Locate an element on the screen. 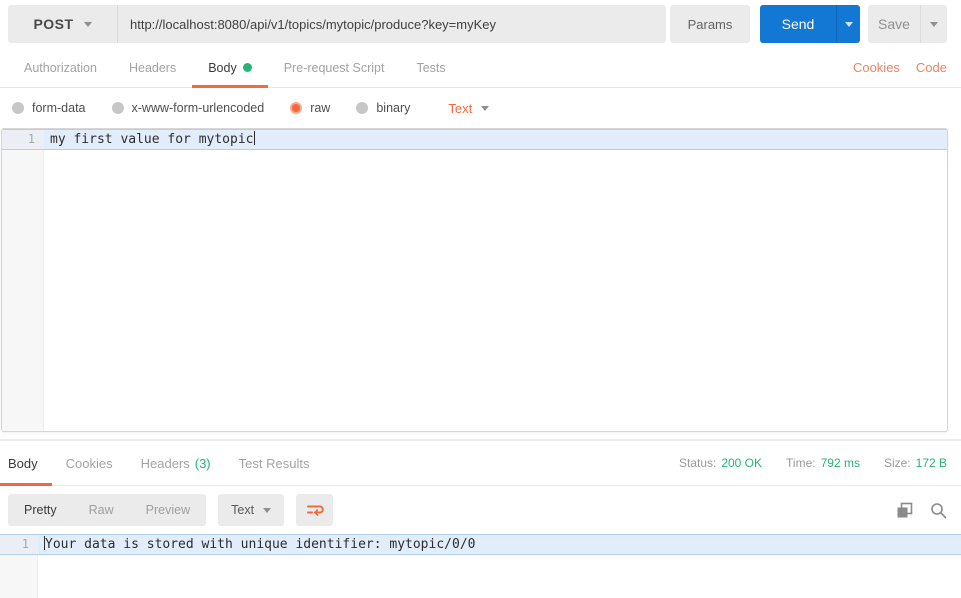 The width and height of the screenshot is (961, 598). view-mode-group: Pretty Raw Preview is located at coordinates (107, 510).